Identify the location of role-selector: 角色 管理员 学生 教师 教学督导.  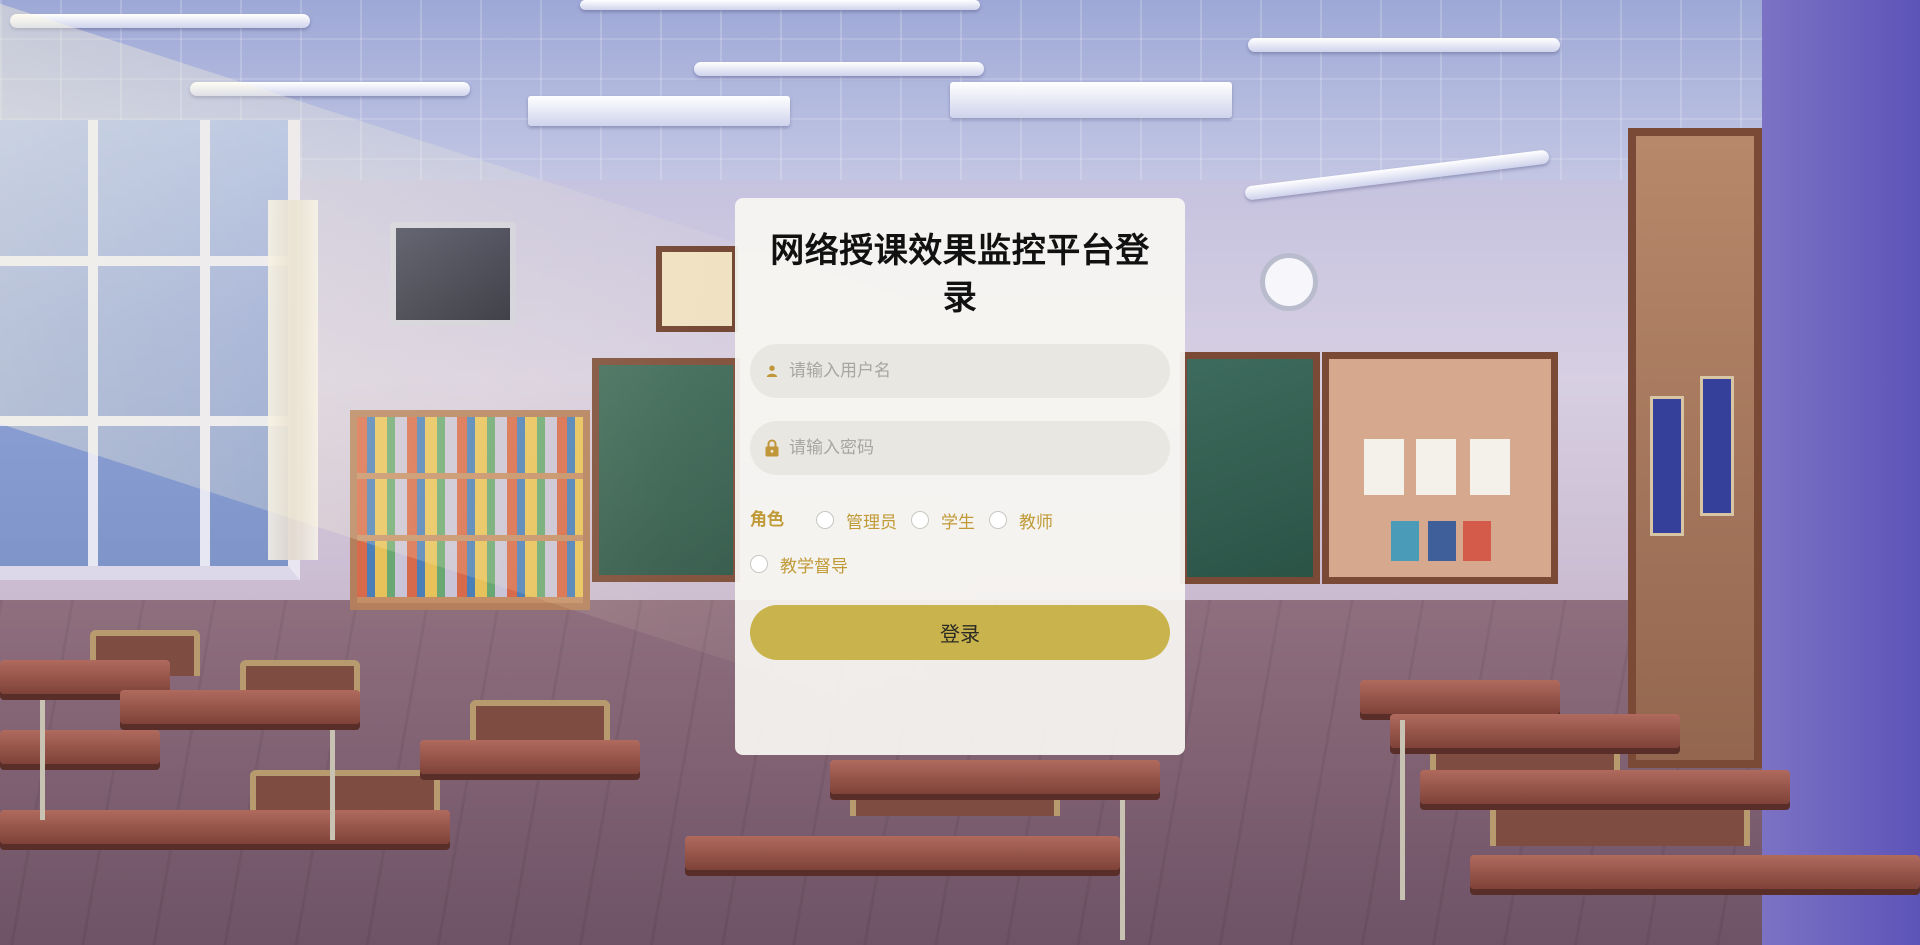
(960, 543).